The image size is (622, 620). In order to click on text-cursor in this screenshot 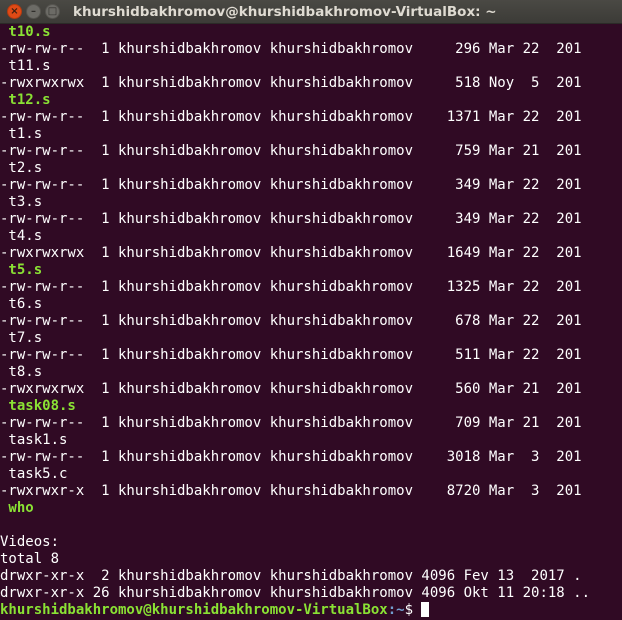, I will do `click(425, 609)`.